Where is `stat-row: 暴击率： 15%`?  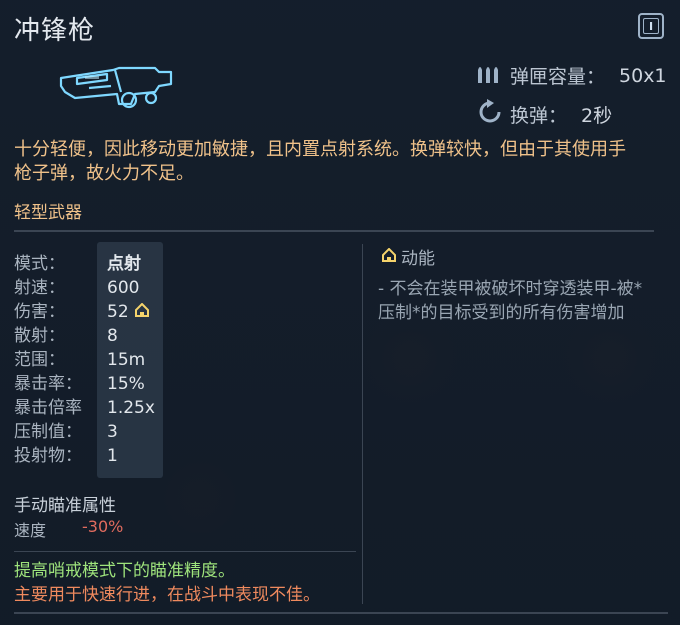
stat-row: 暴击率： 15% is located at coordinates (79, 384).